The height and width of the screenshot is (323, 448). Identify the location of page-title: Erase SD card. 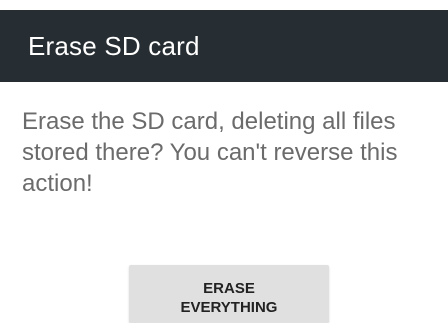
(114, 45).